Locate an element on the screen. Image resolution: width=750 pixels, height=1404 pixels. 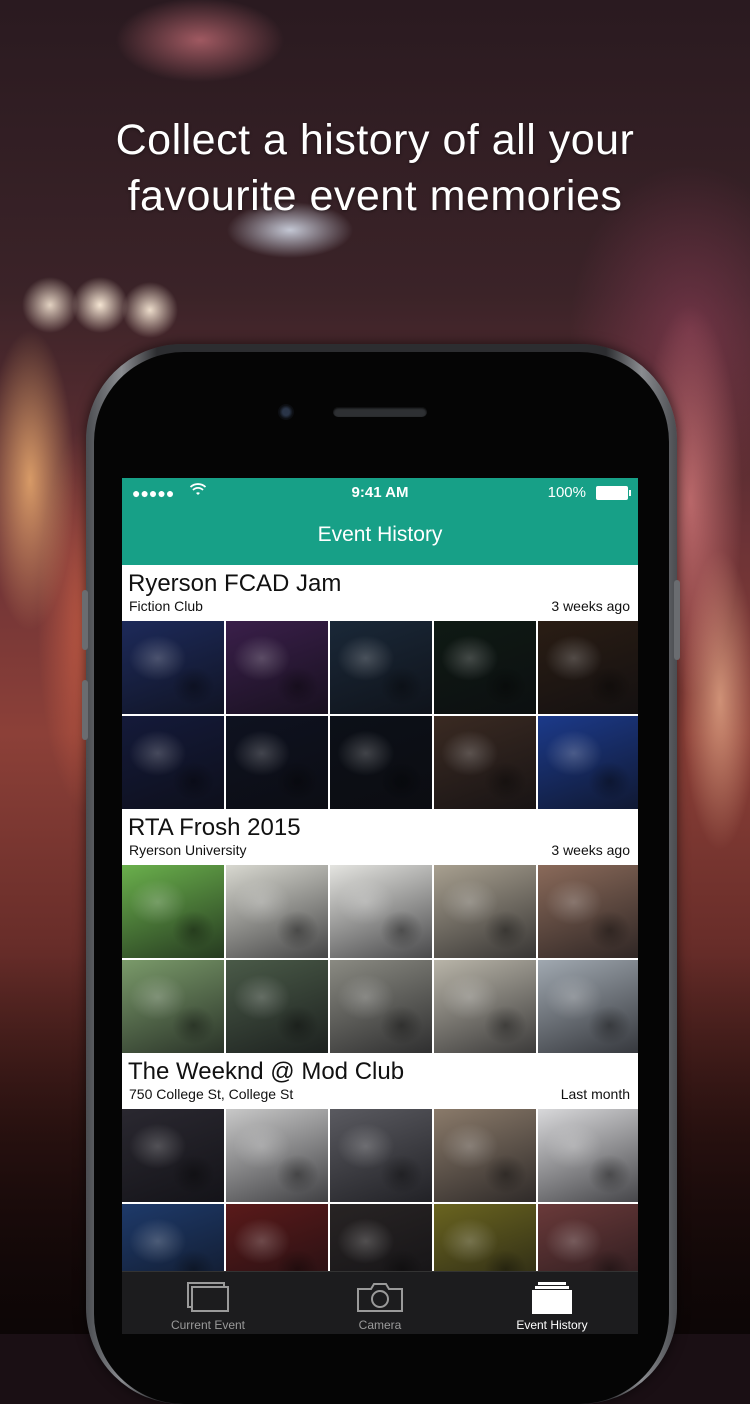
tab-label: Current Event is located at coordinates (208, 1325).